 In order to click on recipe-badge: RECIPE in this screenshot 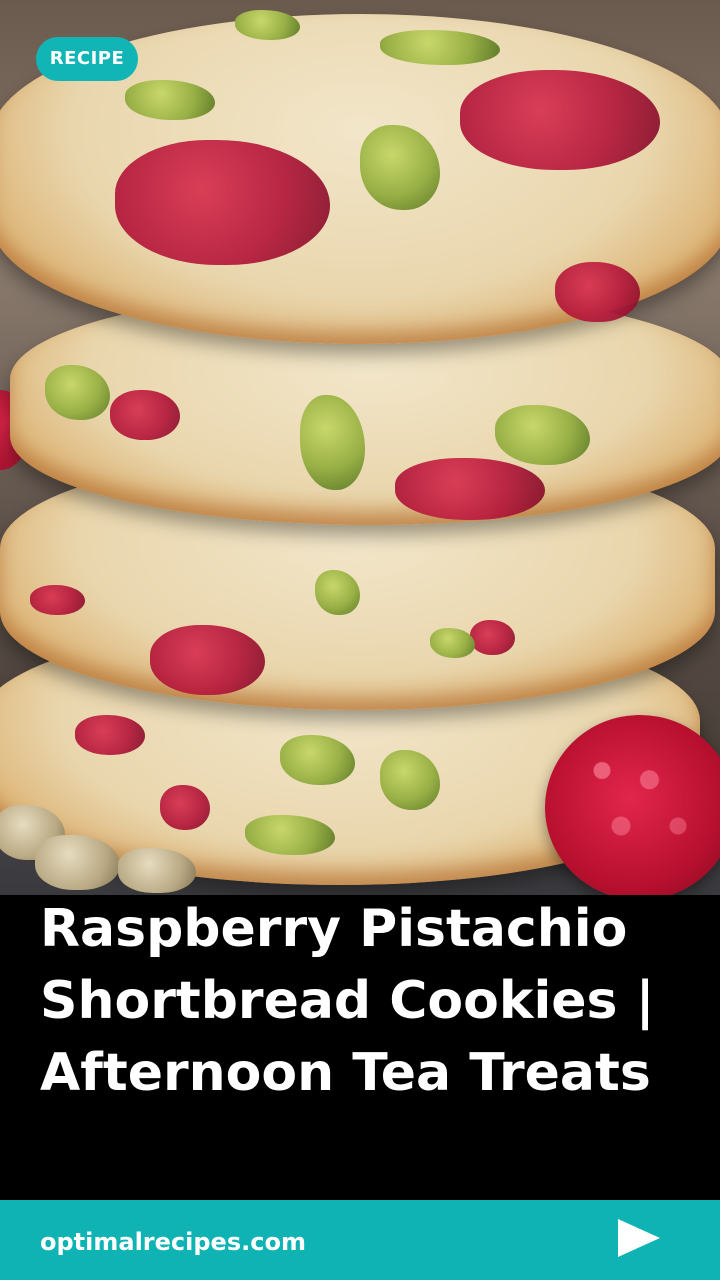, I will do `click(87, 59)`.